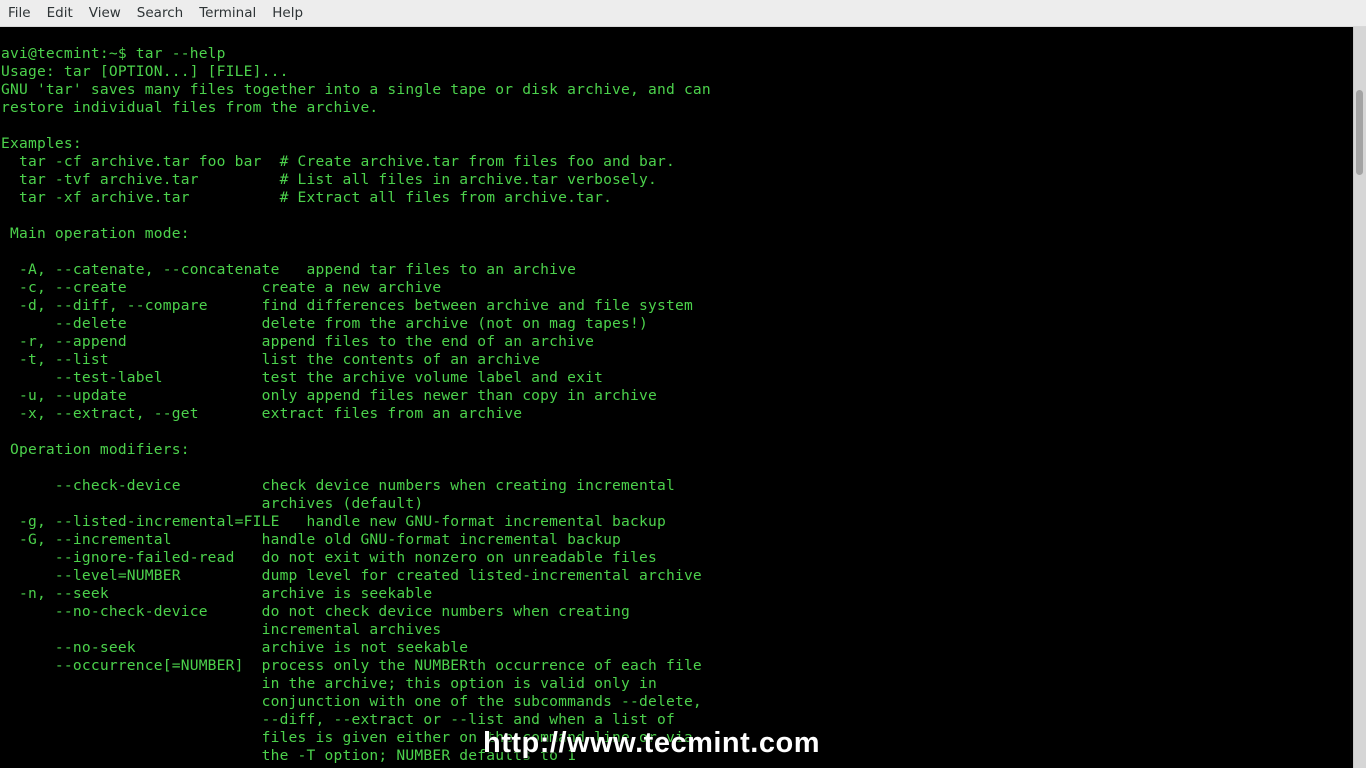  I want to click on menu-view: View, so click(105, 13).